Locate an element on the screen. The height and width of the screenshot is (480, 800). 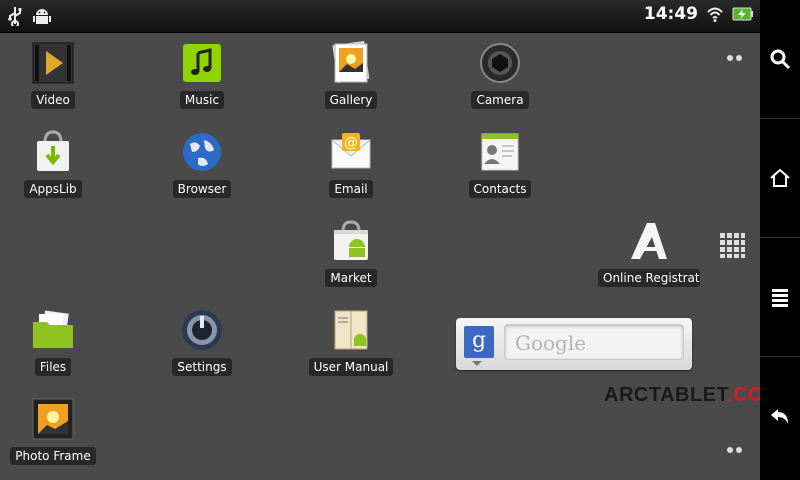
app-user-manual: User Manual is located at coordinates (351, 342).